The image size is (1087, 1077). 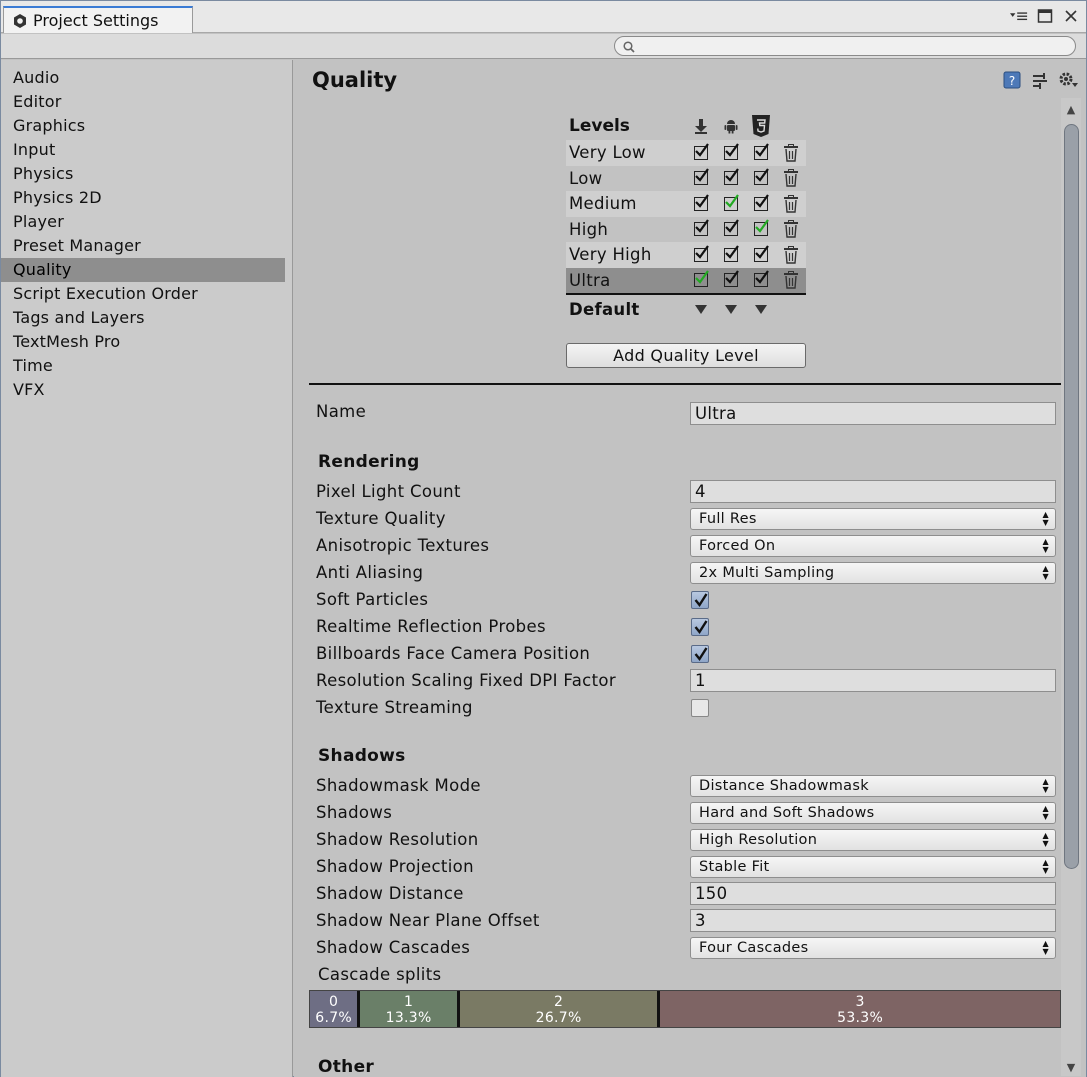 What do you see at coordinates (860, 1009) in the screenshot?
I see `cascade-split-3: 3 53.3%` at bounding box center [860, 1009].